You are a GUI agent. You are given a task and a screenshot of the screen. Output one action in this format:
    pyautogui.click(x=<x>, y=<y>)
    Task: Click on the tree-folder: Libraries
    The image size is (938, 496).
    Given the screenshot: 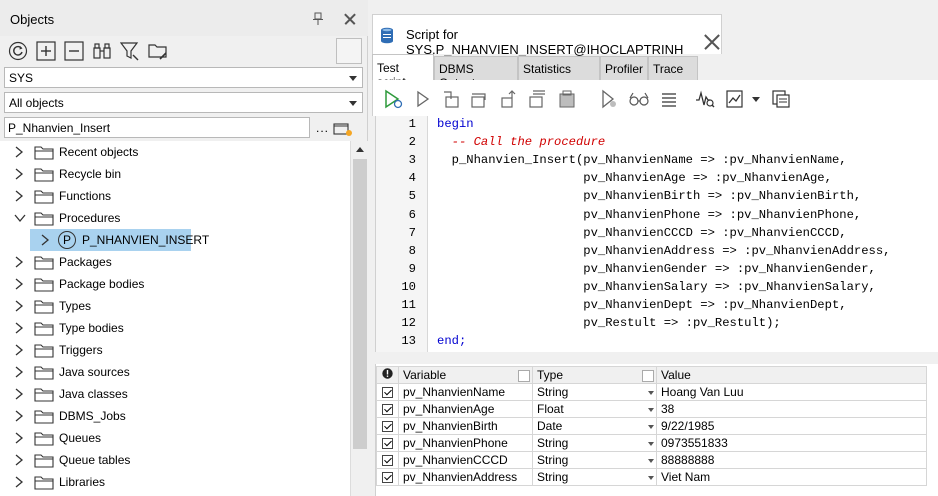 What is the action you would take?
    pyautogui.click(x=175, y=482)
    